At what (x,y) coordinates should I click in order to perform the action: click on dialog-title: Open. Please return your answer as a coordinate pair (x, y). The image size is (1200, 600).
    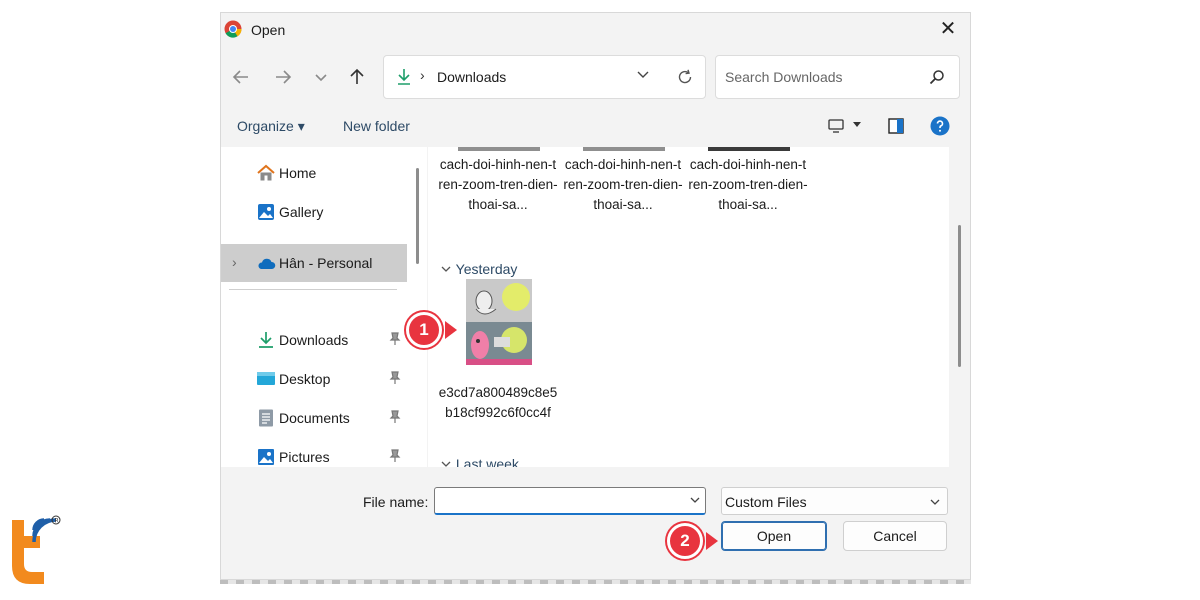
    Looking at the image, I should click on (268, 30).